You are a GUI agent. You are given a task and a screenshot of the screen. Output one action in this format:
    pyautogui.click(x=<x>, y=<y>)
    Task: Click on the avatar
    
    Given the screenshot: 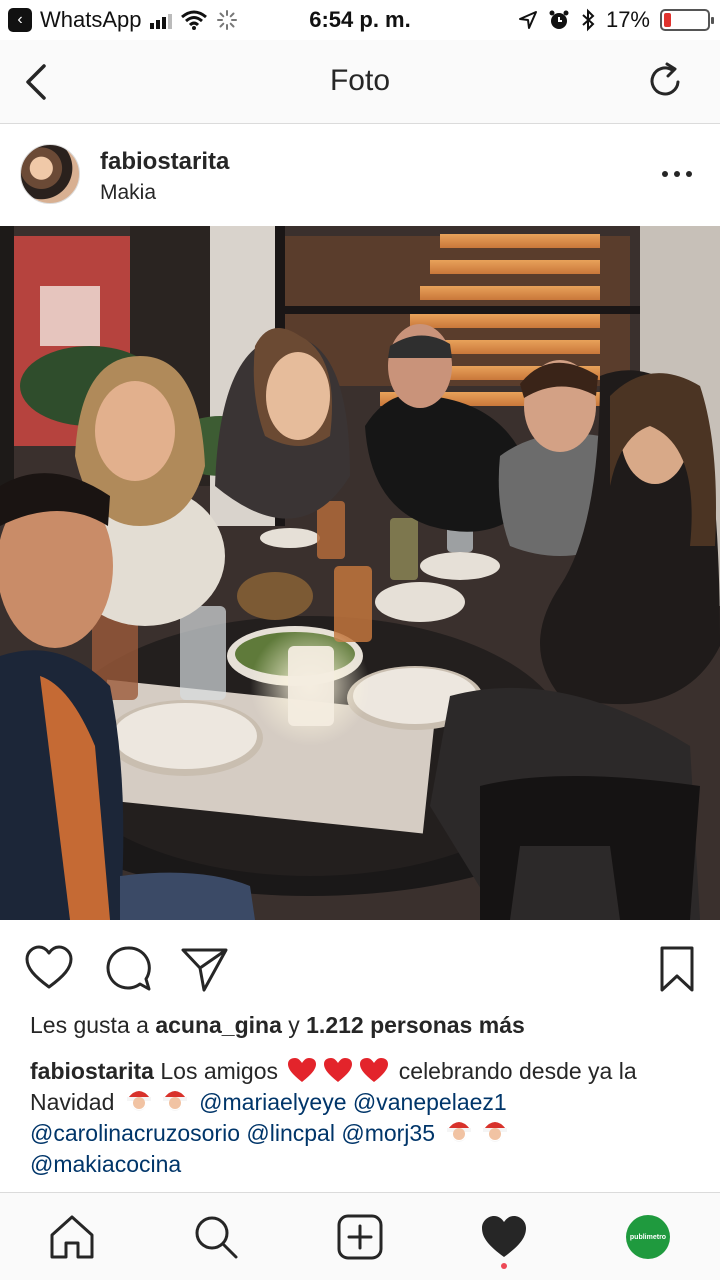 What is the action you would take?
    pyautogui.click(x=50, y=174)
    